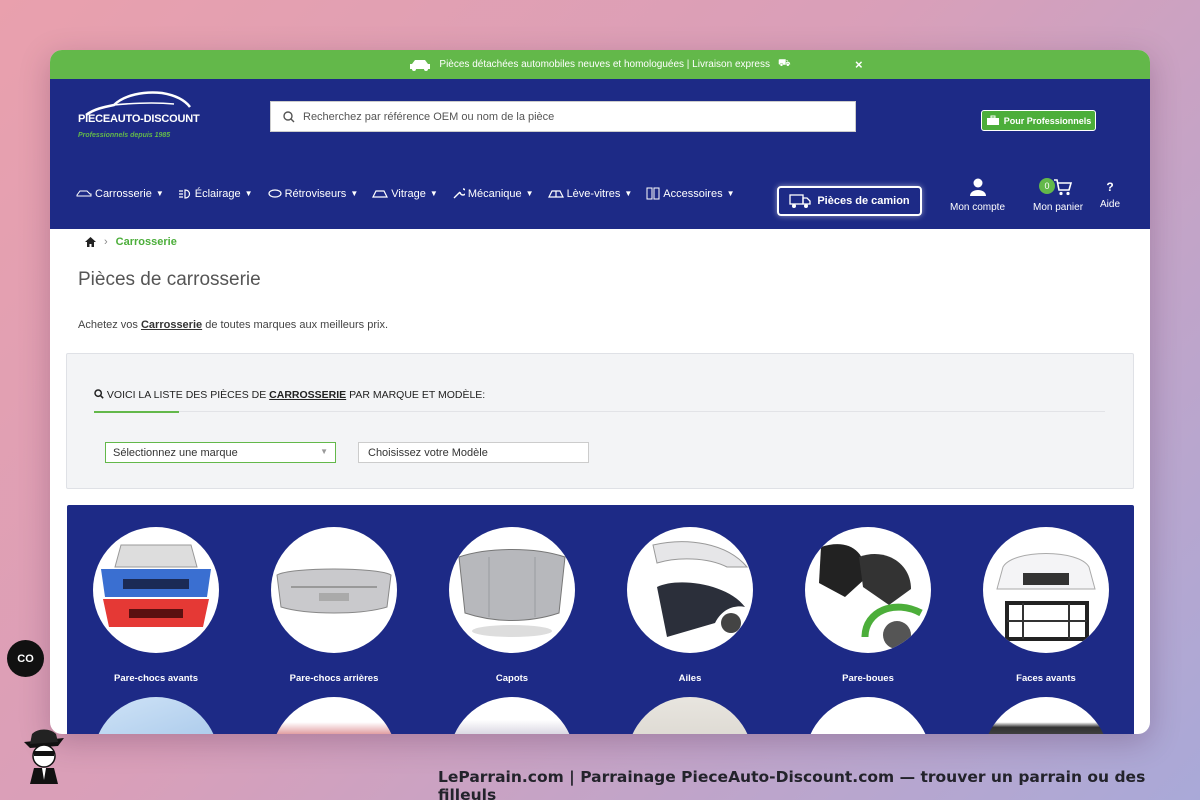 The width and height of the screenshot is (1200, 800). Describe the element at coordinates (90, 242) in the screenshot. I see `home-icon` at that location.